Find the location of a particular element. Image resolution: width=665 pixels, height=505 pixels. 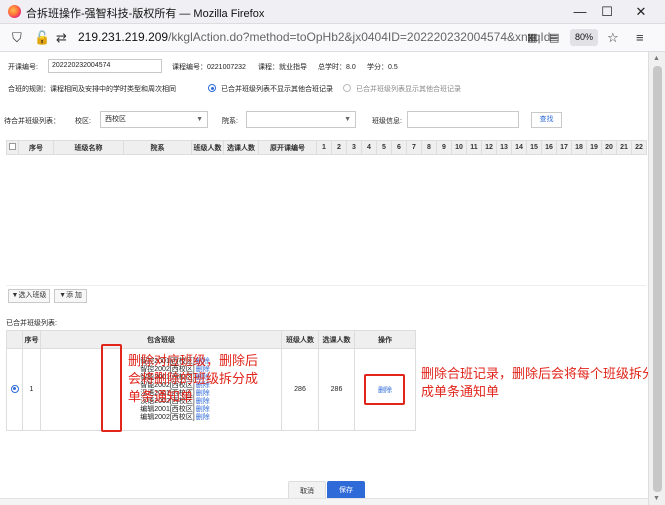

row-radio-cell is located at coordinates (14, 389).